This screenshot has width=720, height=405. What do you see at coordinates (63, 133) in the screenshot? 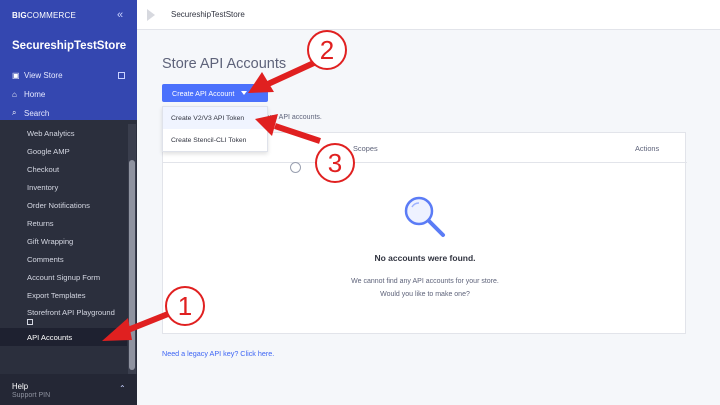
I see `sidebar-item-web-analytics: Web Analytics` at bounding box center [63, 133].